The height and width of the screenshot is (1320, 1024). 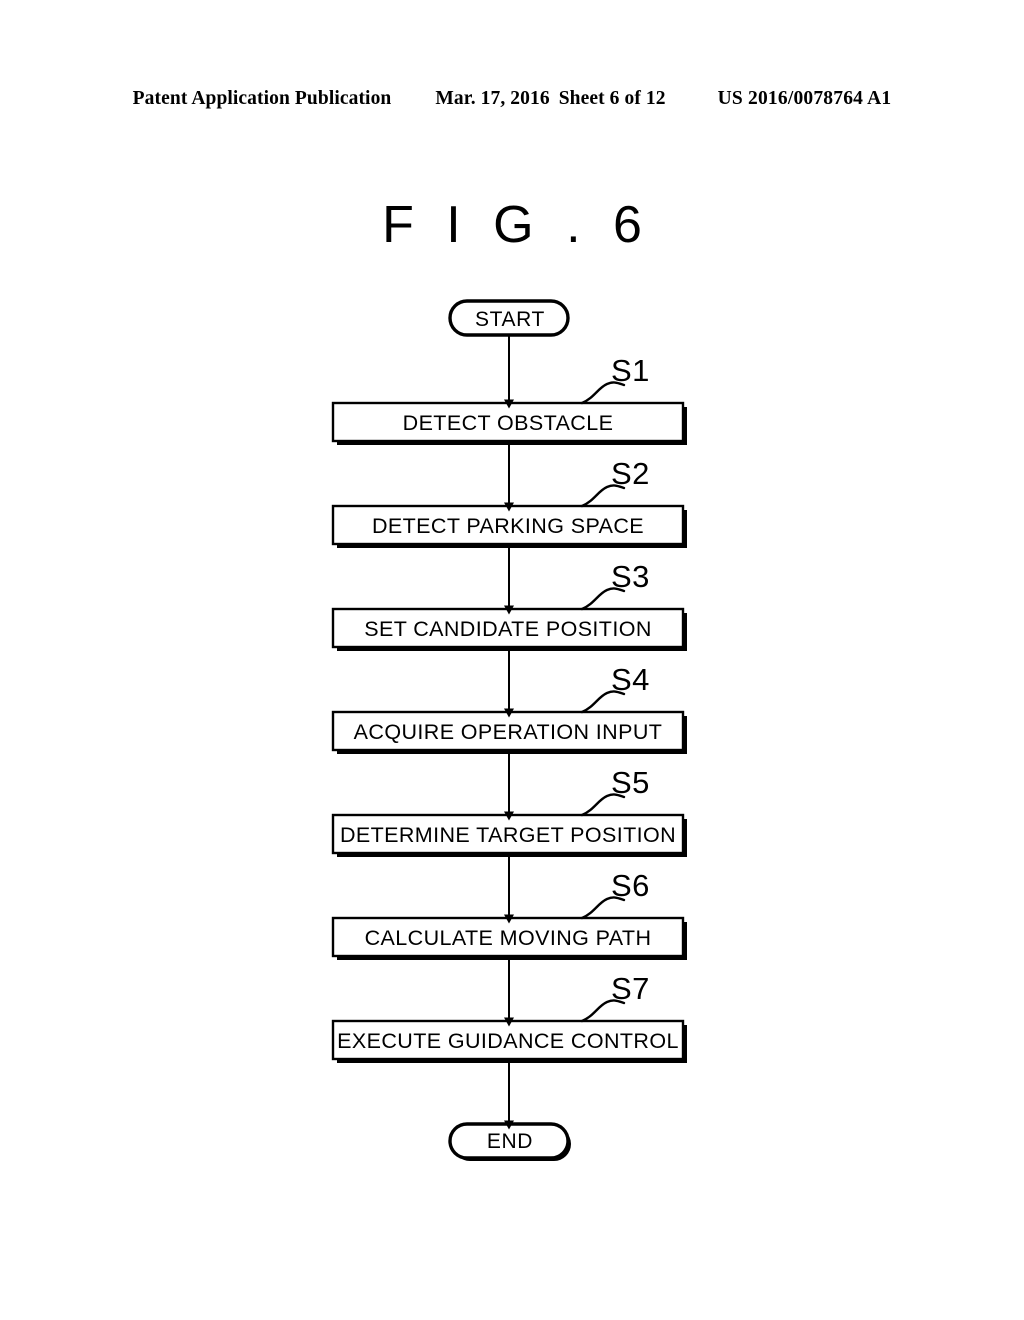 I want to click on end-terminator-shape, so click(x=509, y=1141).